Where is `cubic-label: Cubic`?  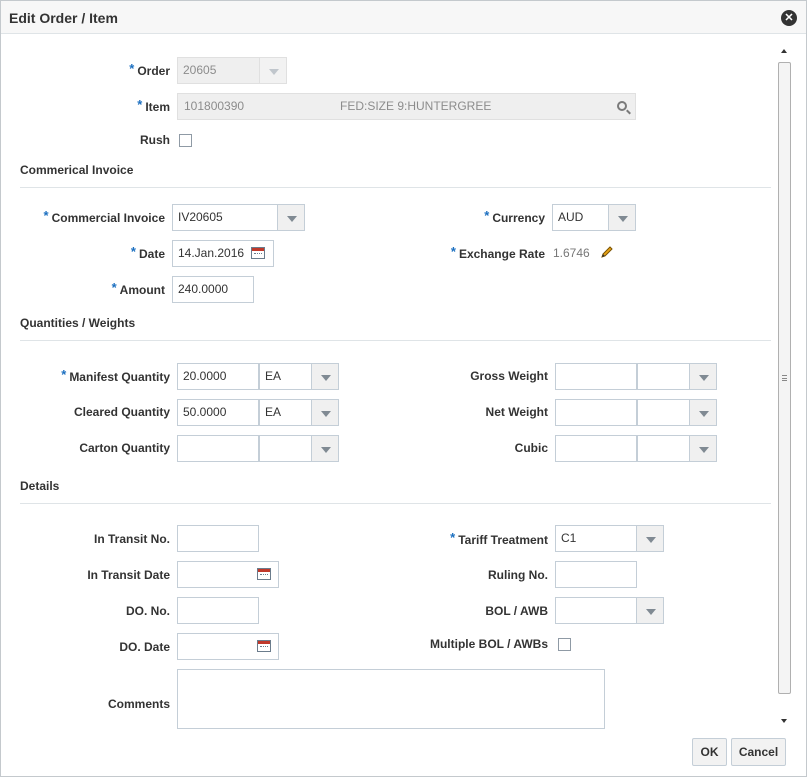
cubic-label: Cubic is located at coordinates (531, 448).